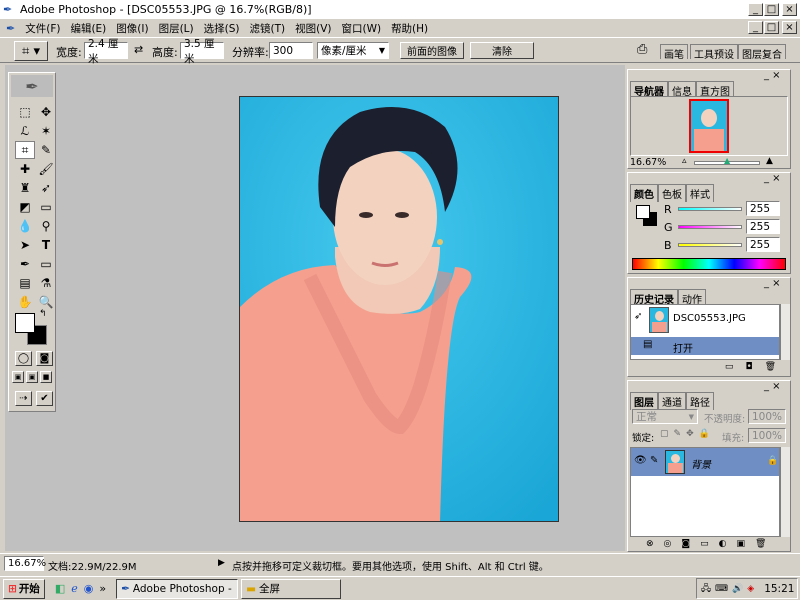 Image resolution: width=800 pixels, height=600 pixels. Describe the element at coordinates (755, 9) in the screenshot. I see `minimize-button: _` at that location.